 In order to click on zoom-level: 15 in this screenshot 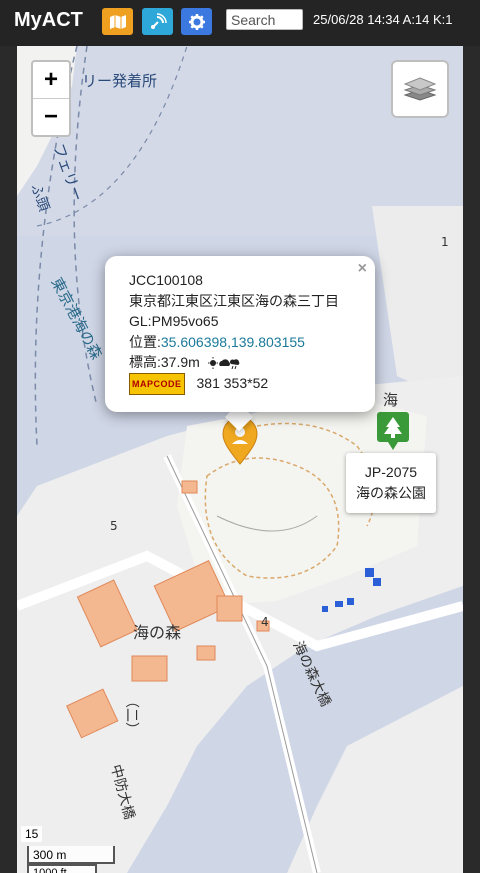, I will do `click(32, 834)`.